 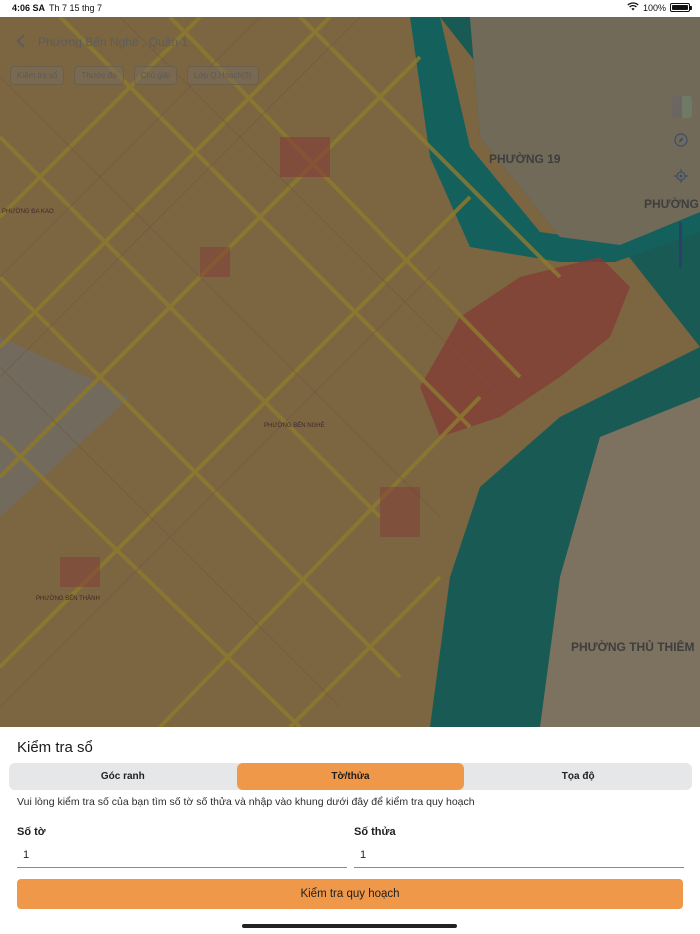 I want to click on map-label-phuong-thu-thiem: PHƯỜNG THỦ THIÊM, so click(x=633, y=647).